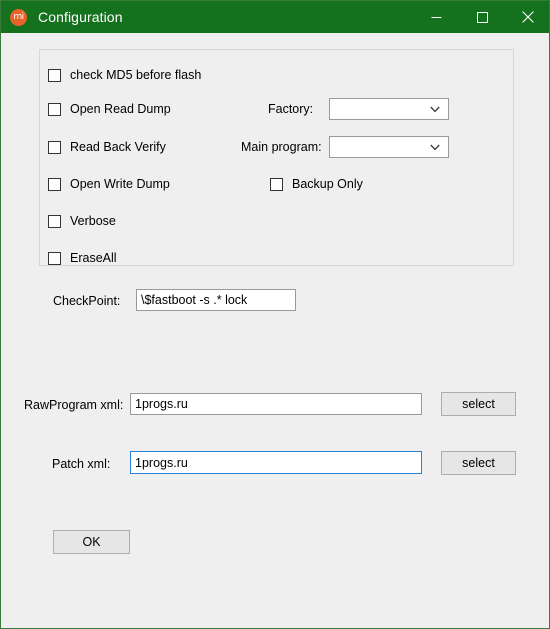 This screenshot has width=550, height=629. I want to click on minimize-button, so click(436, 17).